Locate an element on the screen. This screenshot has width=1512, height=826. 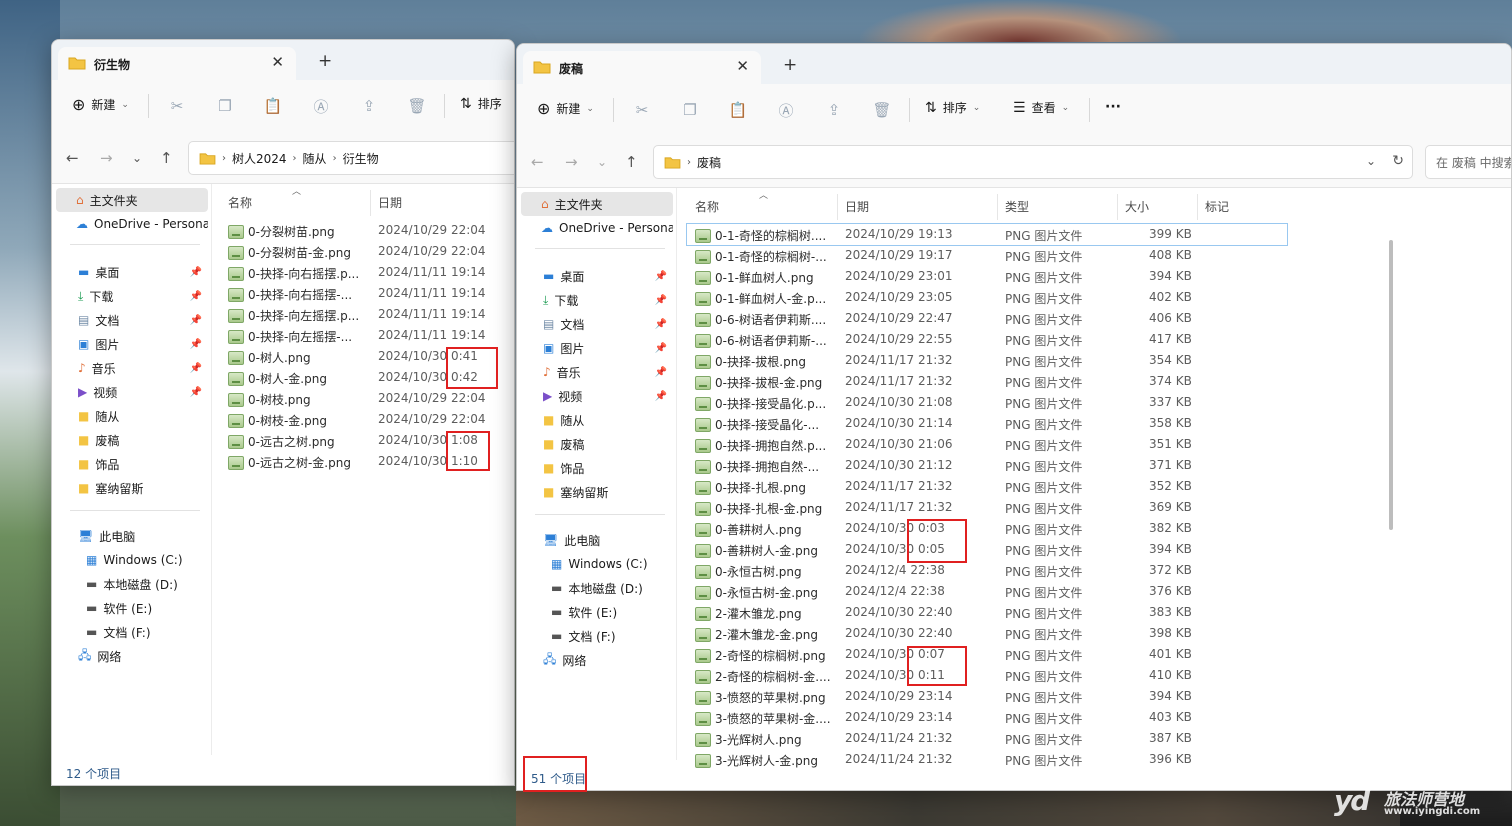
column-header-size: 大小 is located at coordinates (1137, 206).